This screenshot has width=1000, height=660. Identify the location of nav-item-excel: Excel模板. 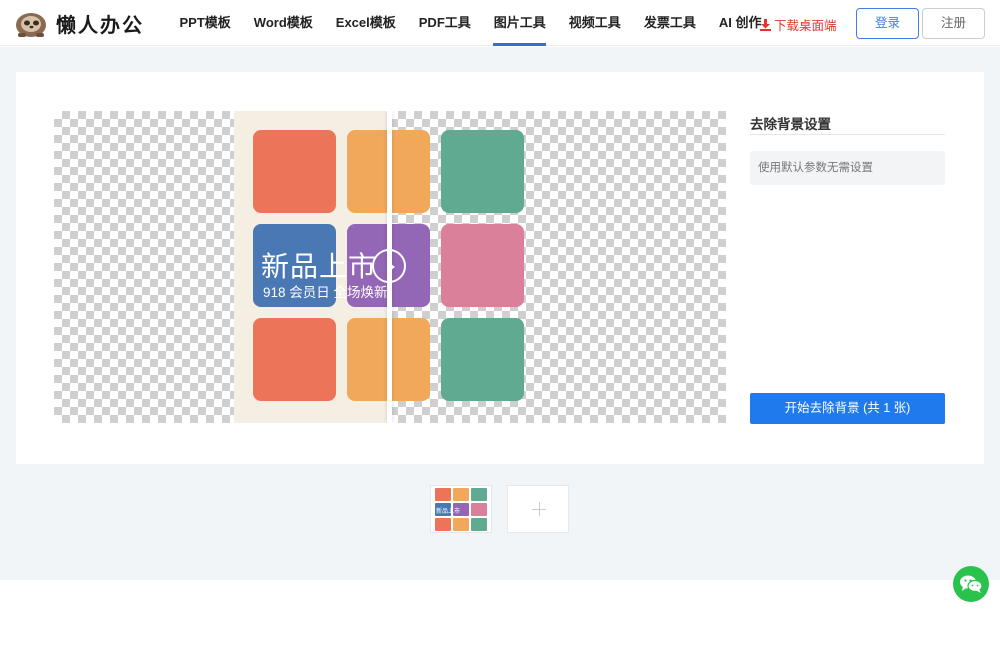
(365, 23).